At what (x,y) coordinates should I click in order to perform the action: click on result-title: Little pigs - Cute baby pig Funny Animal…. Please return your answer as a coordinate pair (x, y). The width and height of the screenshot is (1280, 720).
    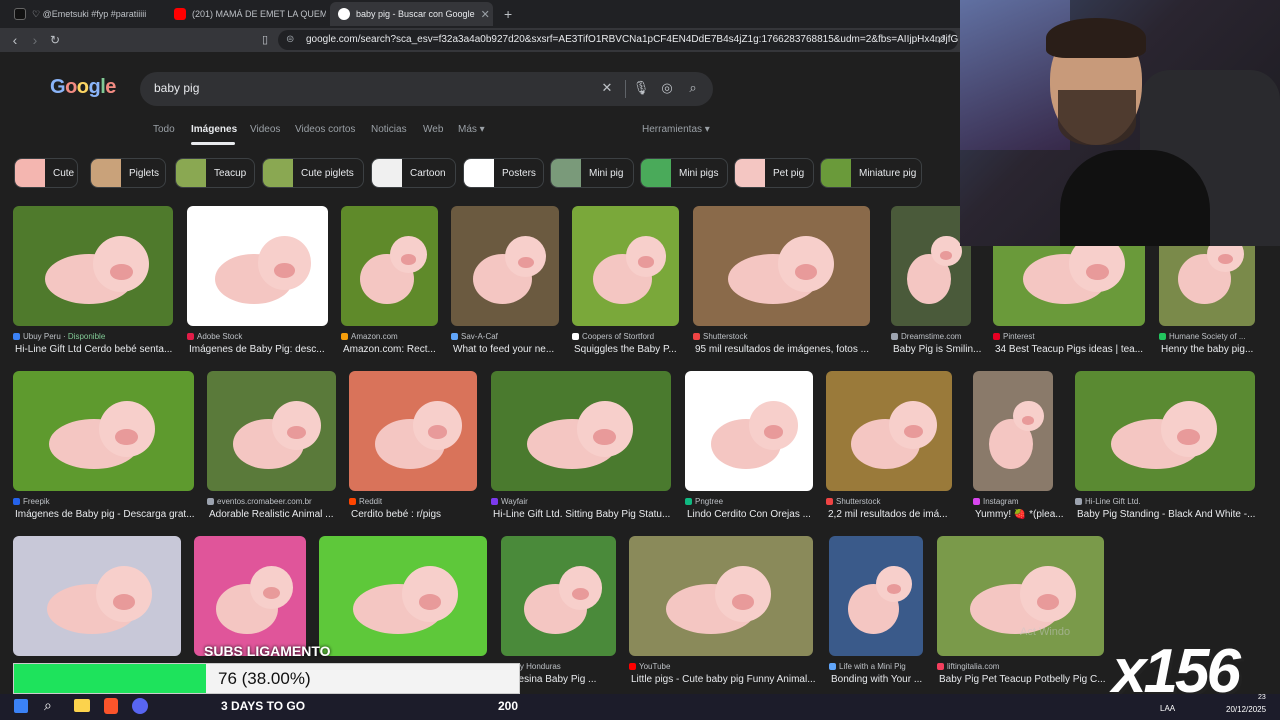
    Looking at the image, I should click on (730, 679).